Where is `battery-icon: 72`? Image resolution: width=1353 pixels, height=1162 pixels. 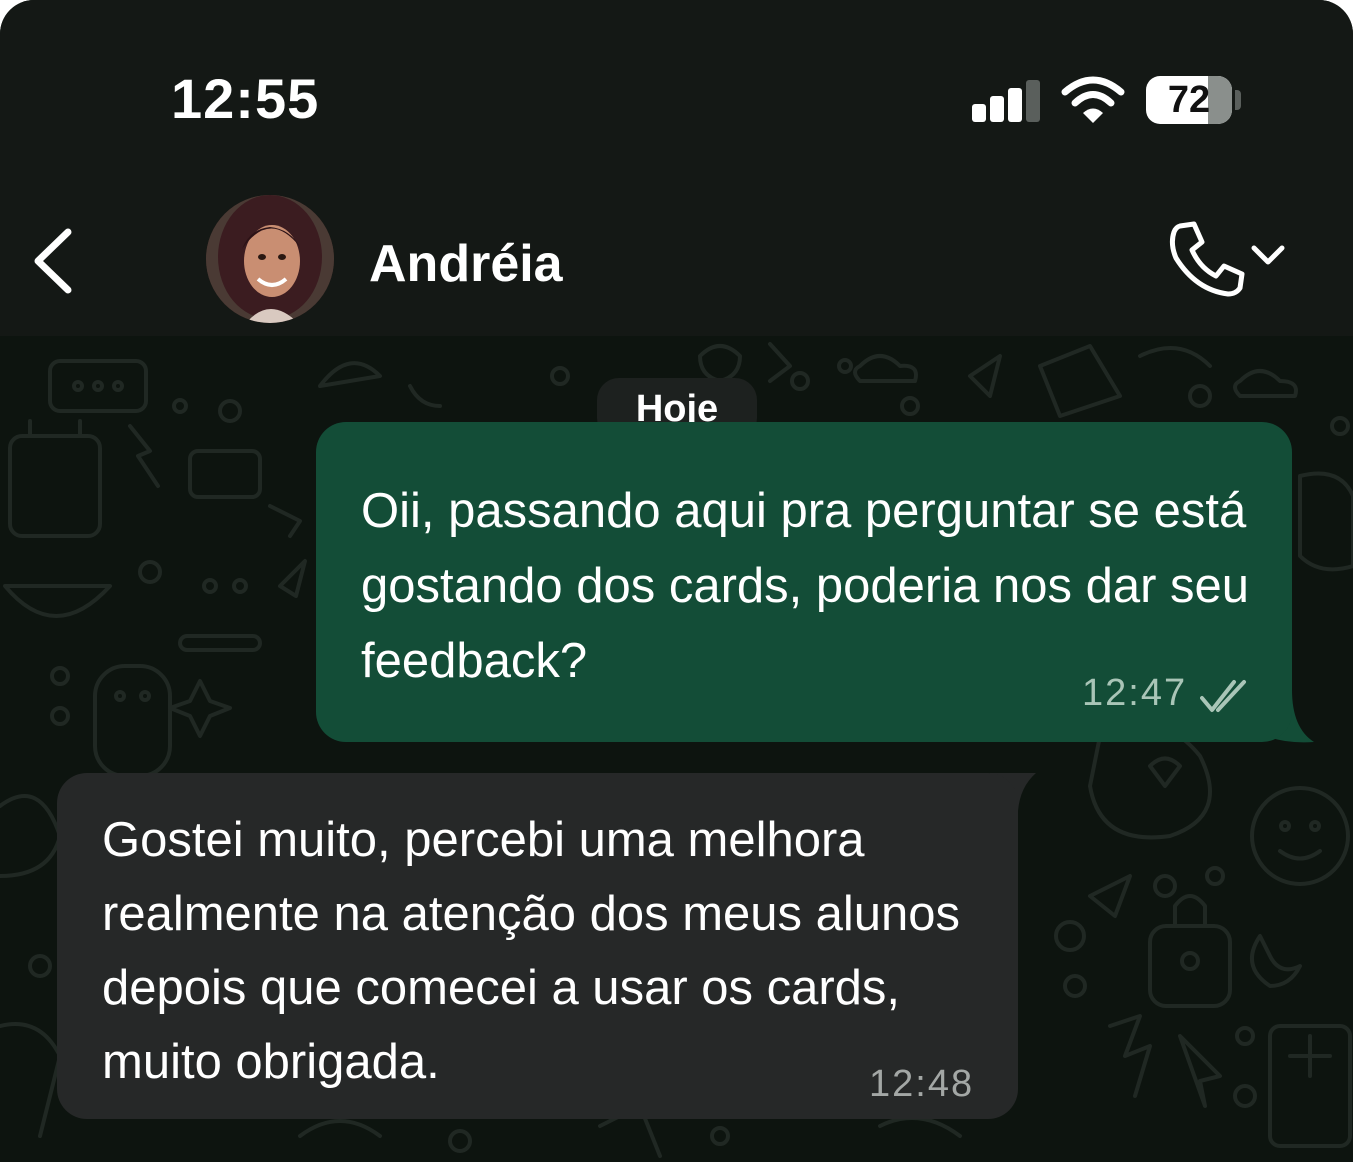 battery-icon: 72 is located at coordinates (1189, 100).